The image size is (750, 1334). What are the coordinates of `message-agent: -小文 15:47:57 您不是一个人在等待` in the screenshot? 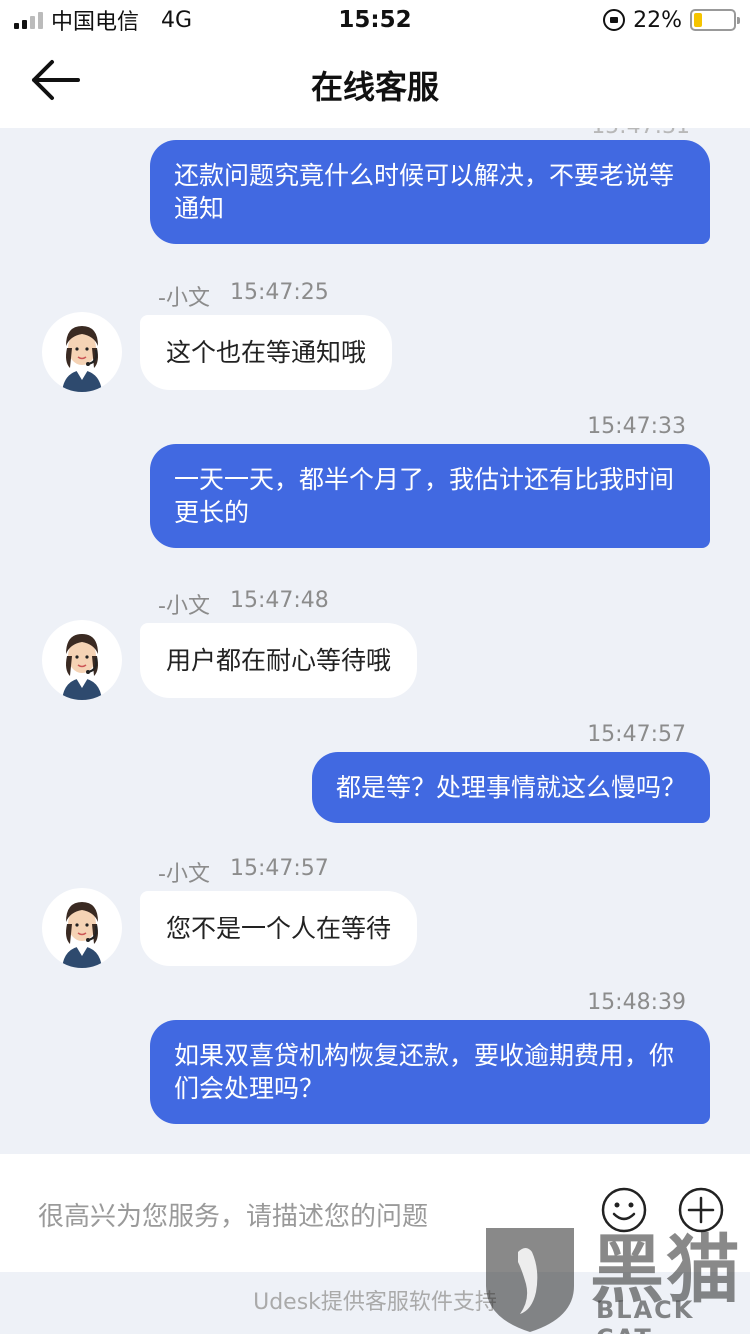 It's located at (230, 912).